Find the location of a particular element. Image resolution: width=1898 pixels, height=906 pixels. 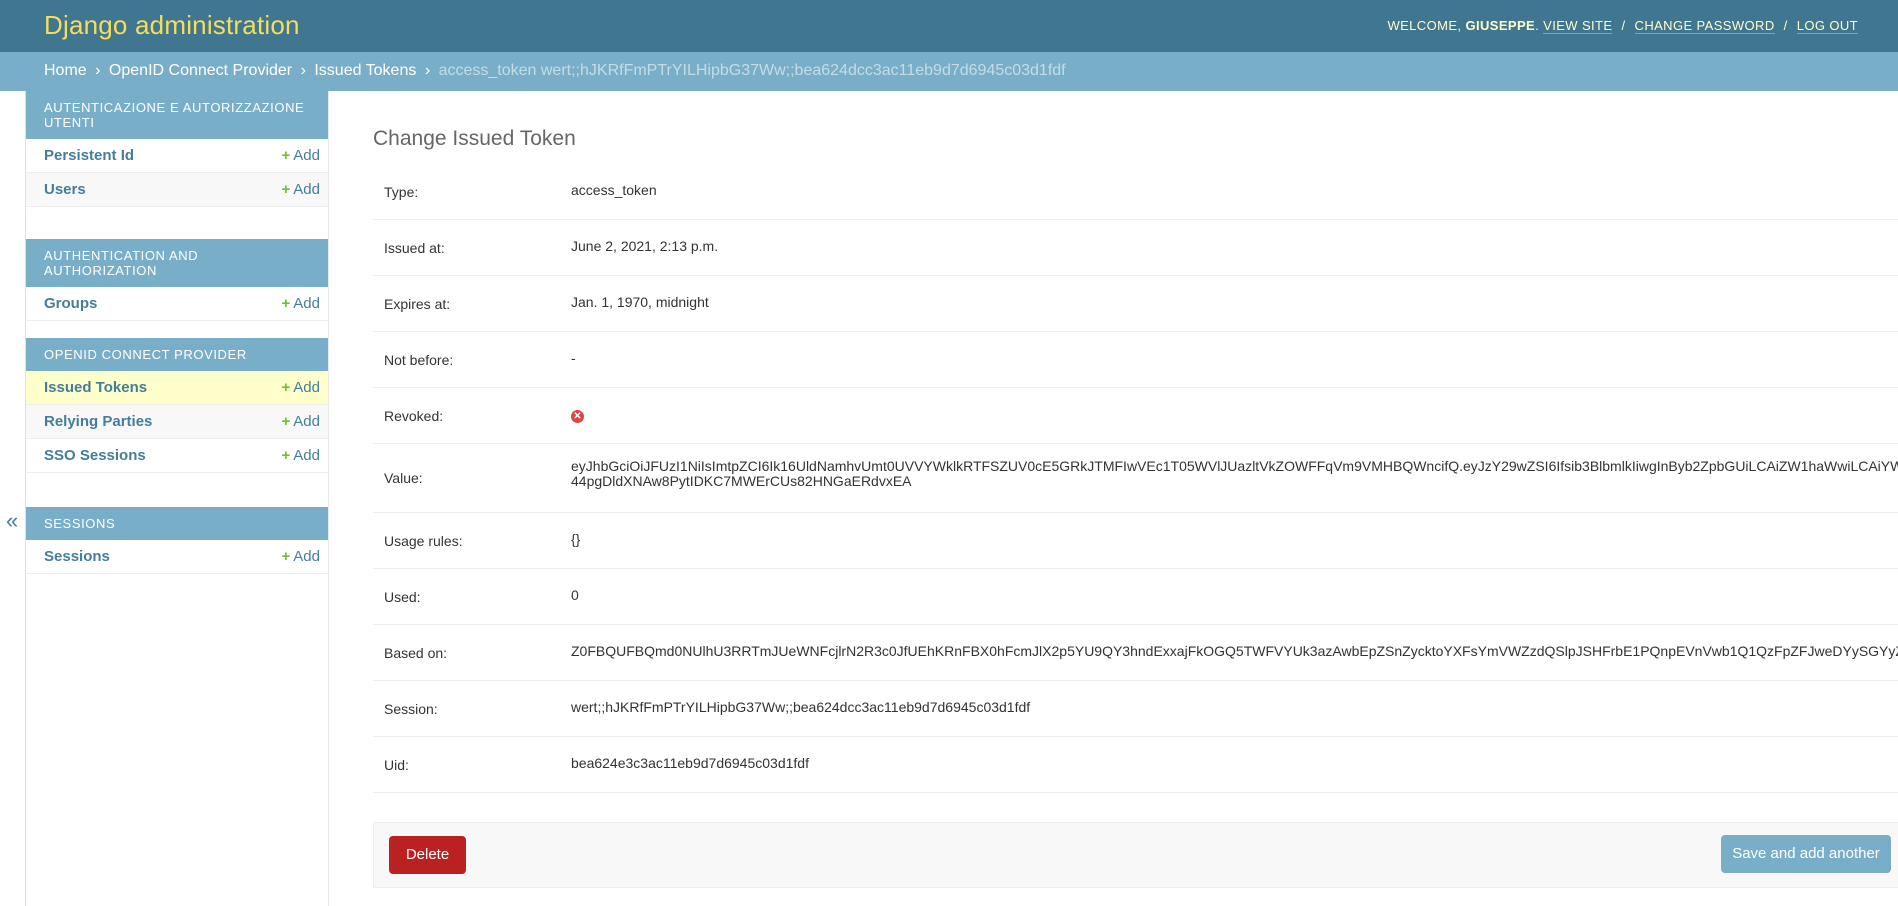

module-sessions: SESSIONS Sessions + Add is located at coordinates (177, 540).